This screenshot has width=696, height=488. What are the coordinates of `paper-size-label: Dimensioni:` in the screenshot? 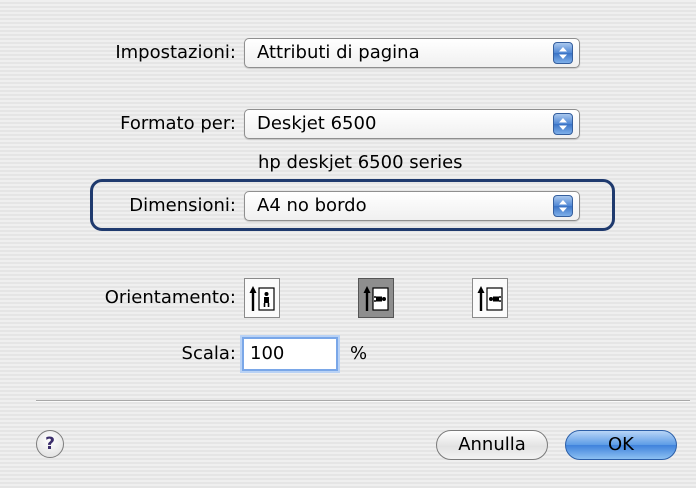 It's located at (182, 205).